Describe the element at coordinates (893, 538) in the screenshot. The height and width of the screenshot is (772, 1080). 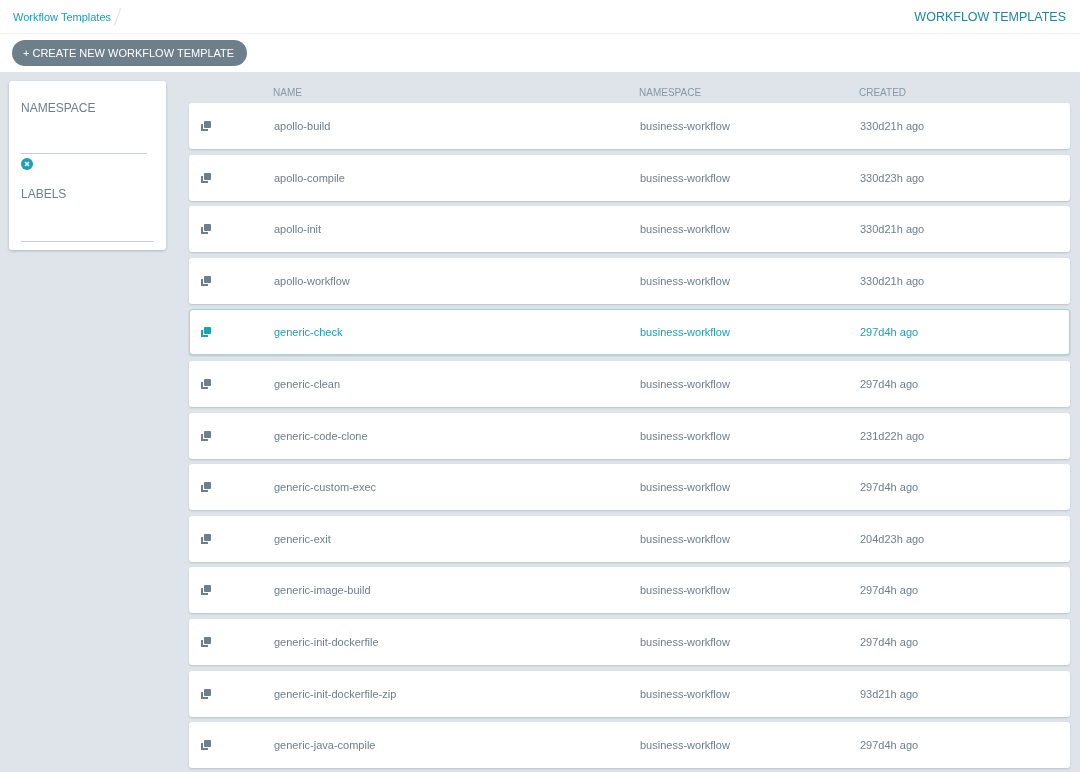
I see `created-time: 204d23h ago` at that location.